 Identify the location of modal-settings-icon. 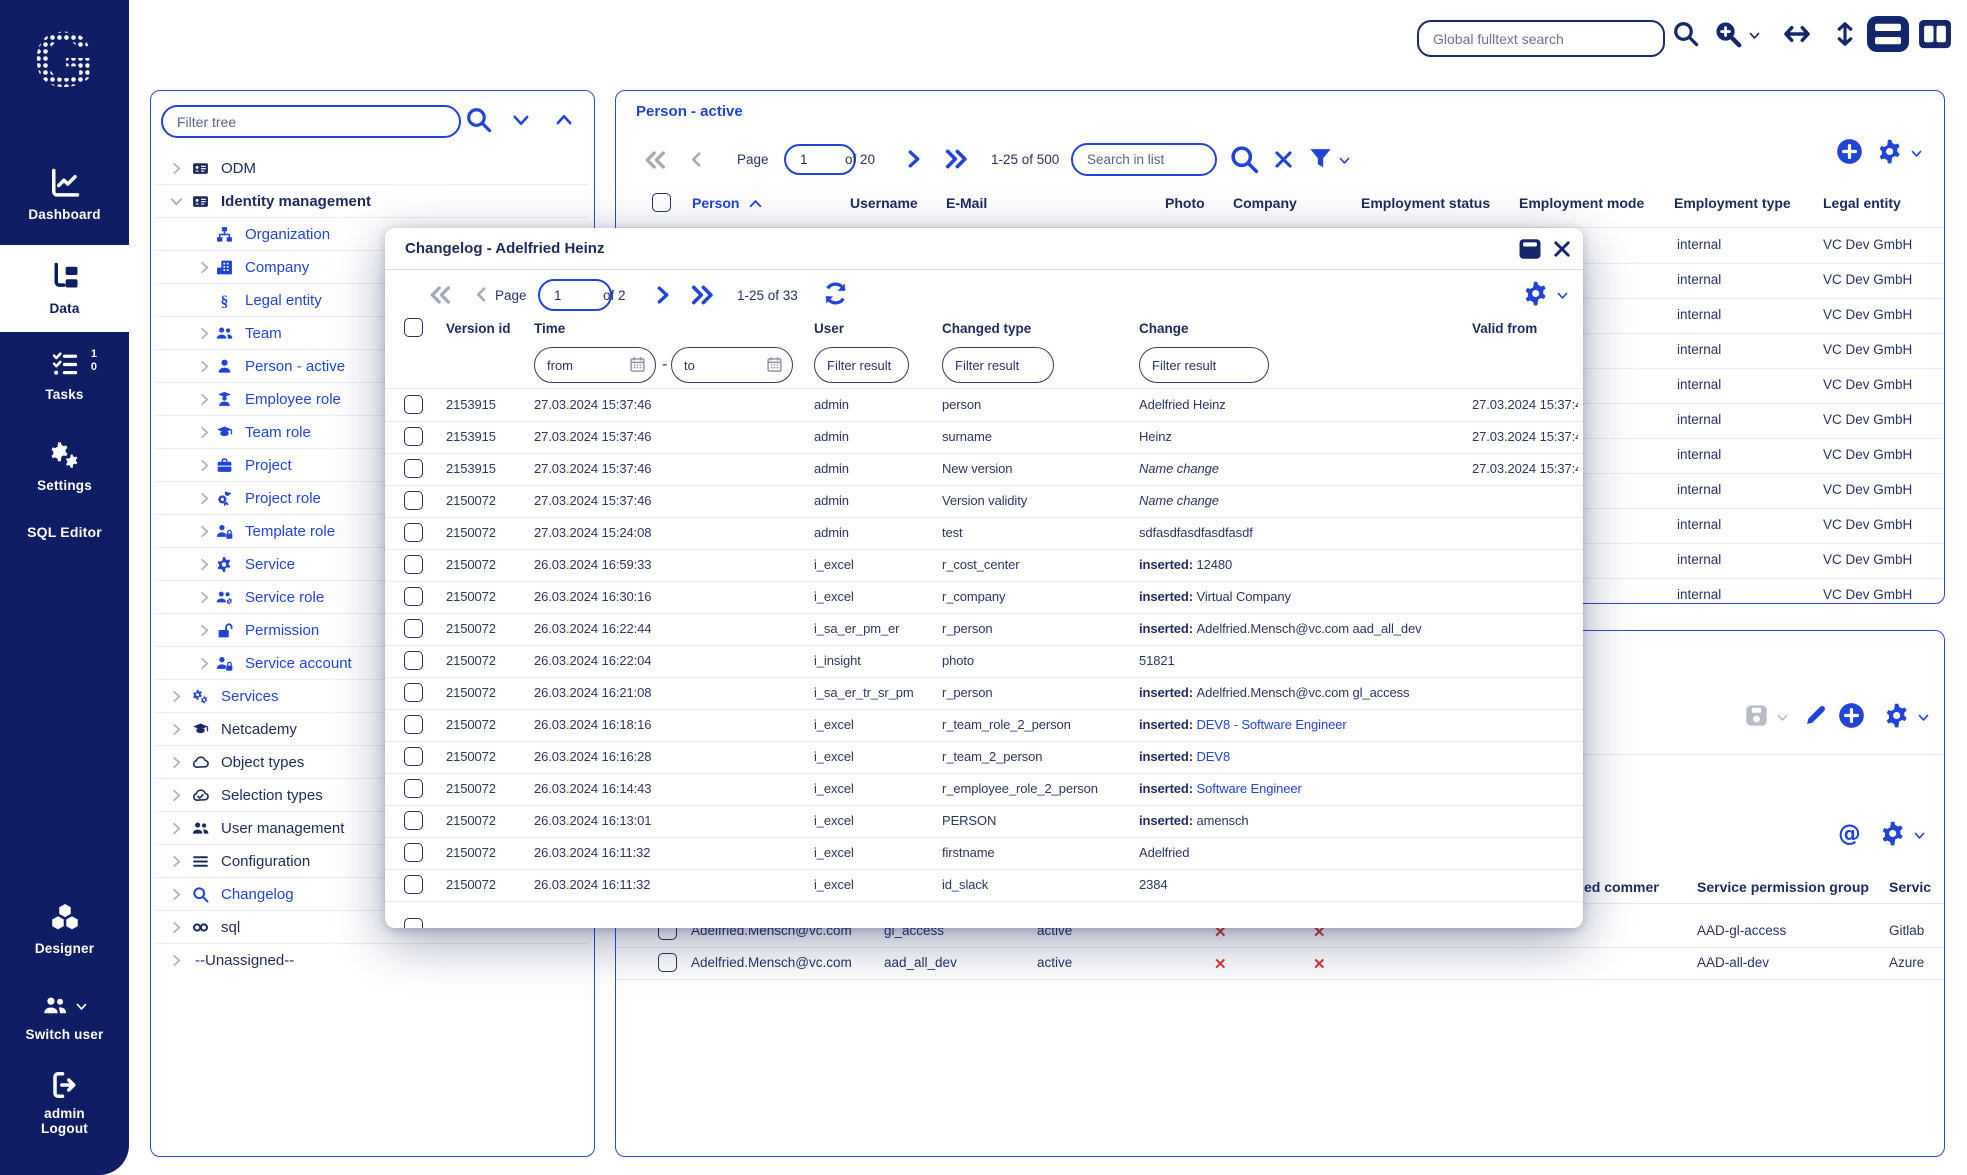
(1536, 293).